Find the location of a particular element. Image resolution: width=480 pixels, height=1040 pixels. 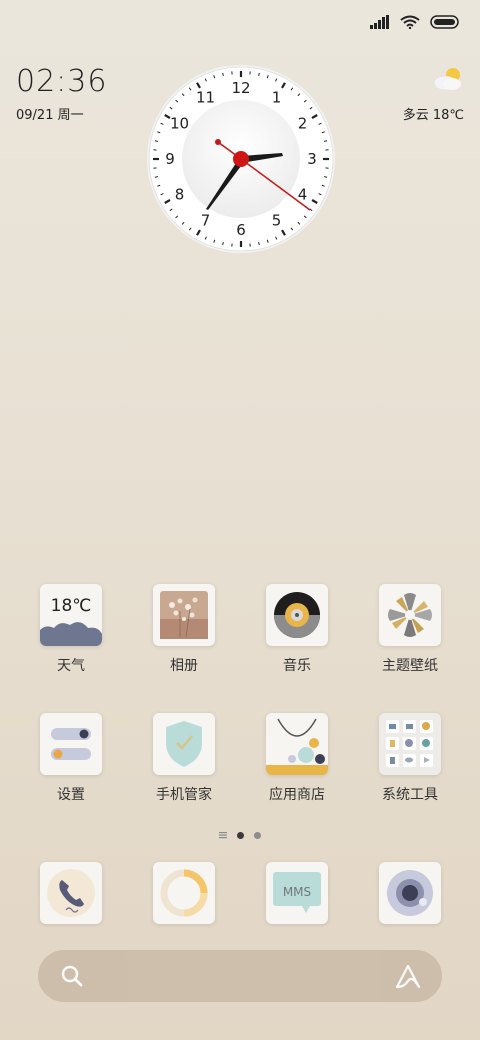

app-label: 系统工具 is located at coordinates (410, 795).